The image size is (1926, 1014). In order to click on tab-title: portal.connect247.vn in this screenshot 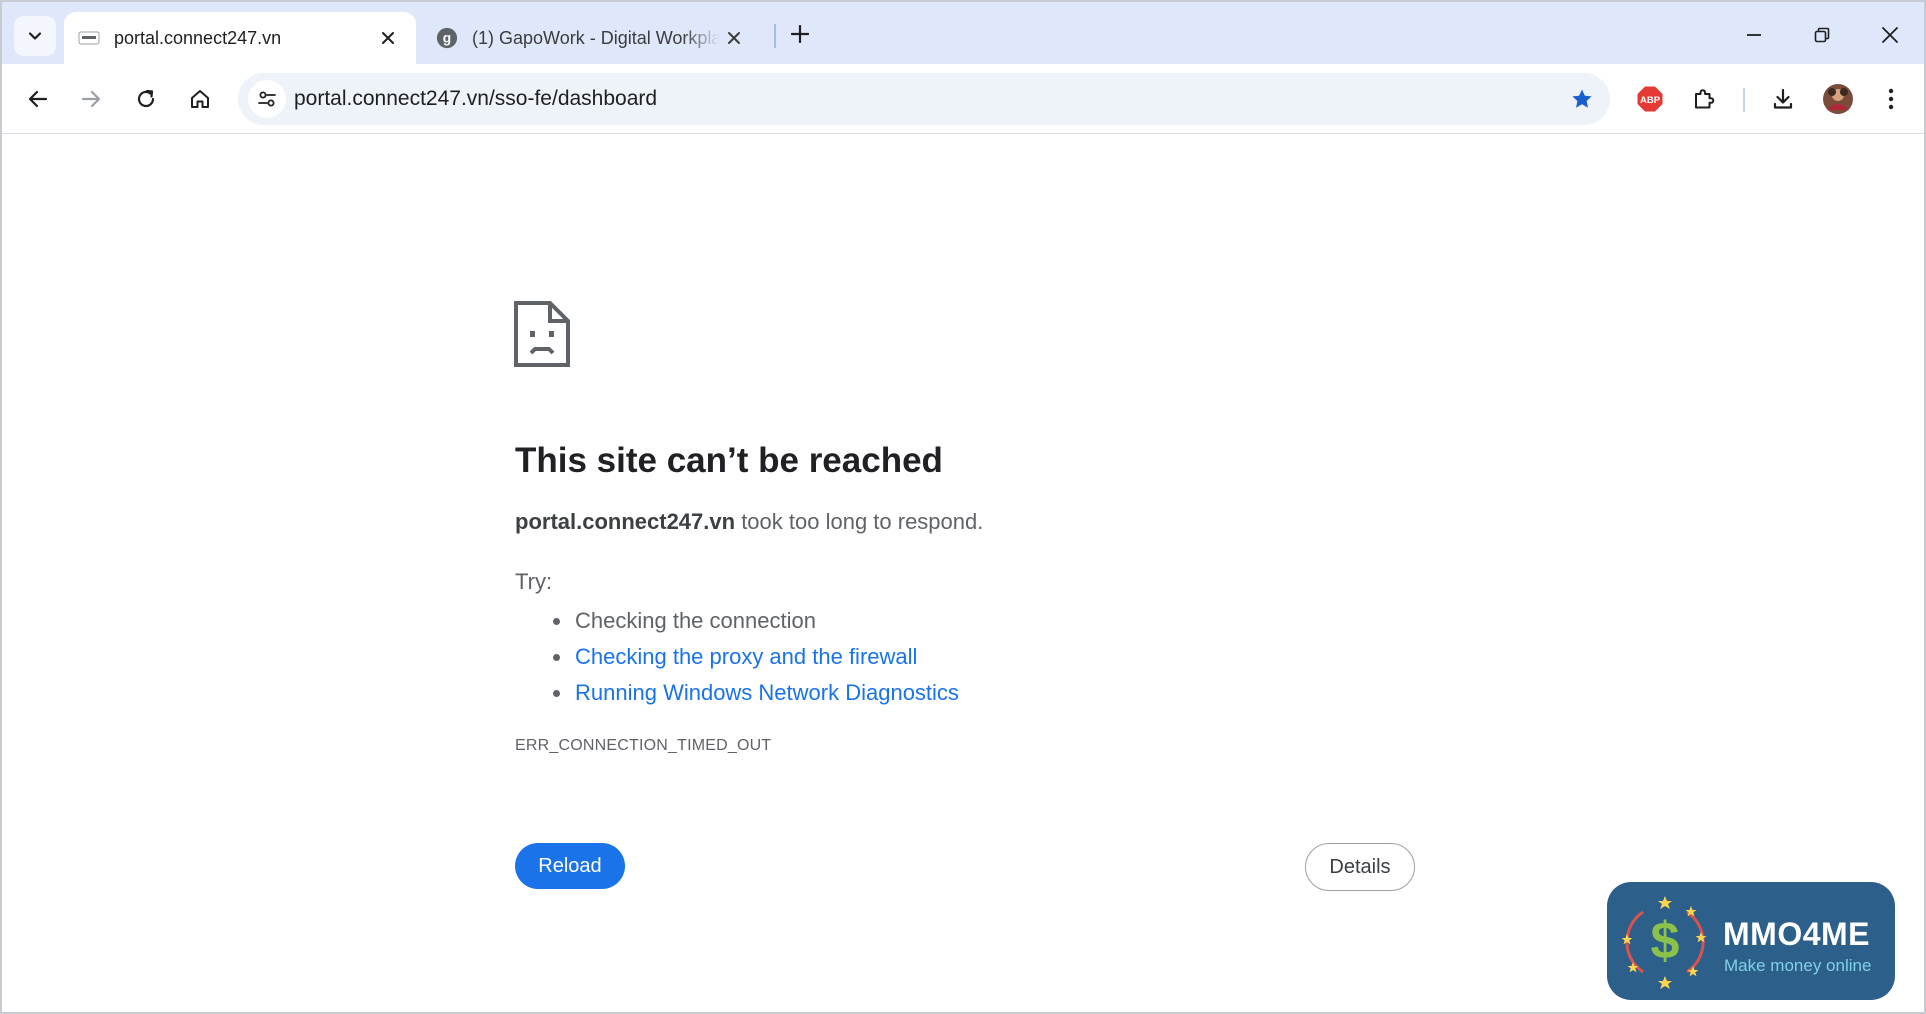, I will do `click(198, 37)`.